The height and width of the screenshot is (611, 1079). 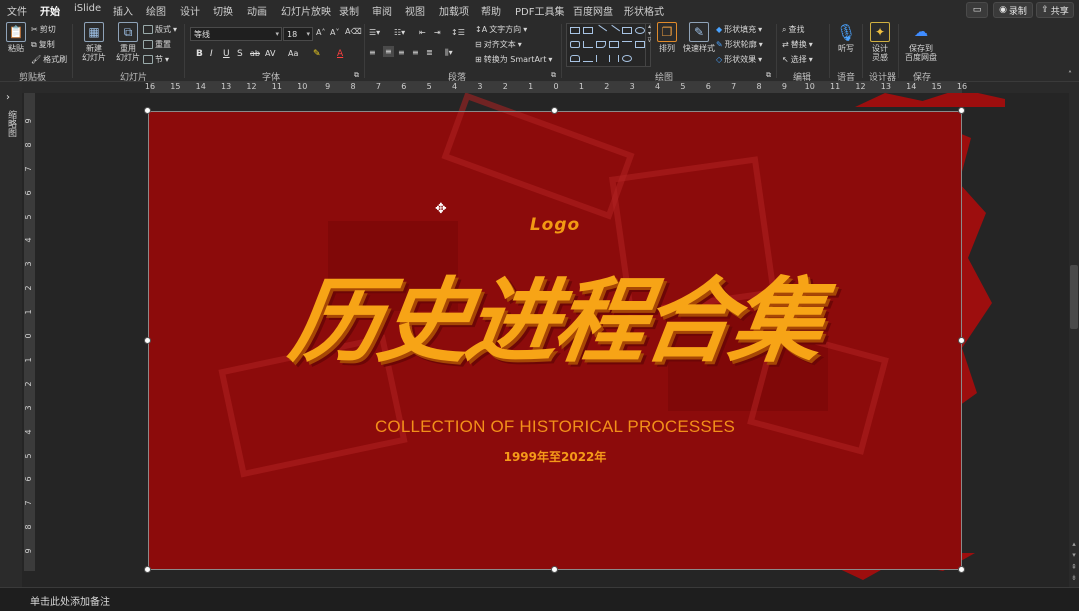 What do you see at coordinates (437, 32) in the screenshot?
I see `increase-indent-button: ⇥` at bounding box center [437, 32].